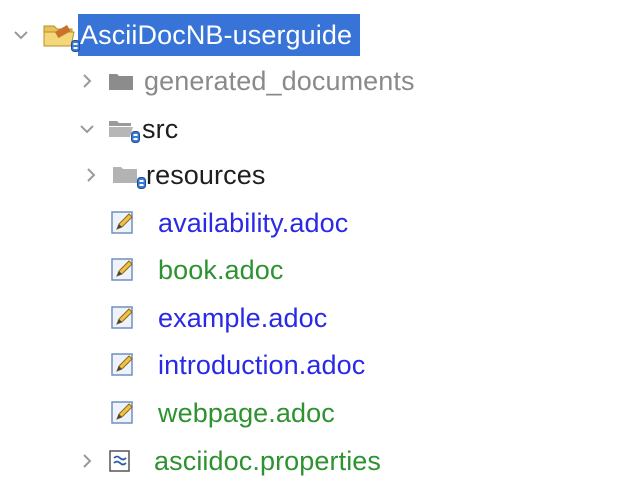 Image resolution: width=636 pixels, height=481 pixels. I want to click on tree-node-label: generated_documents, so click(279, 81).